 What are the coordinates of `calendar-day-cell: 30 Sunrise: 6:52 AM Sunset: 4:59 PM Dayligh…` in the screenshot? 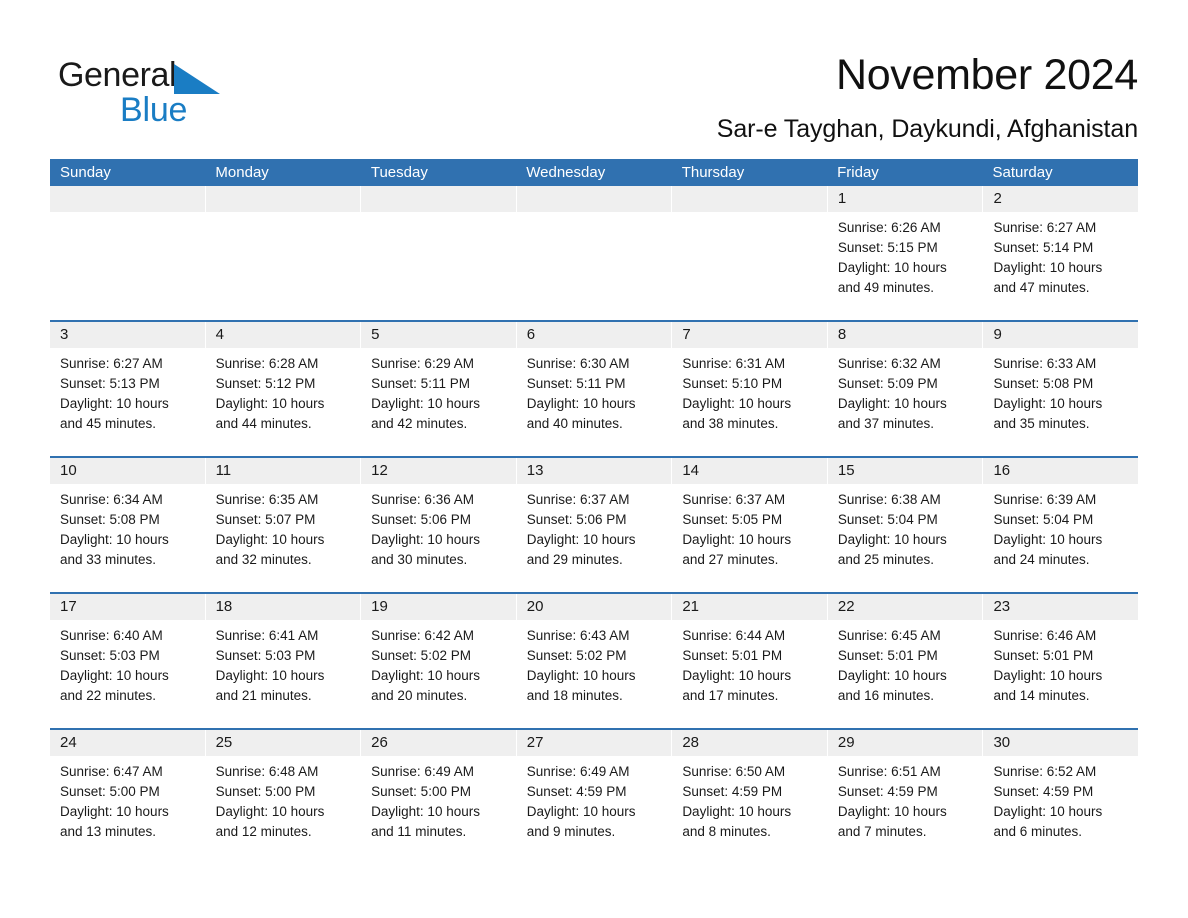 It's located at (1061, 795).